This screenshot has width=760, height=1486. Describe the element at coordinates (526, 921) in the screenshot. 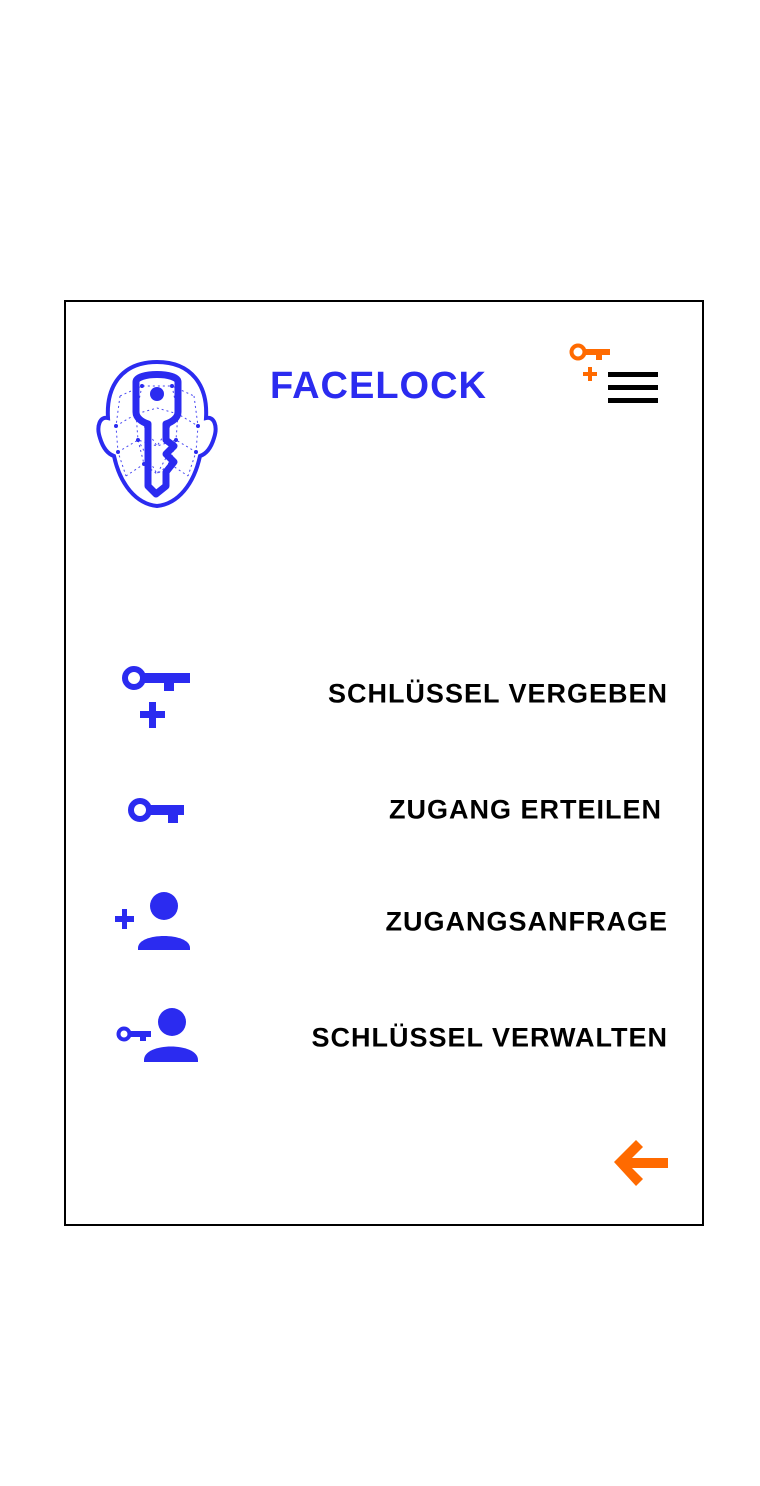

I see `menu-item-label: ZUGANGSANFRAGE` at that location.